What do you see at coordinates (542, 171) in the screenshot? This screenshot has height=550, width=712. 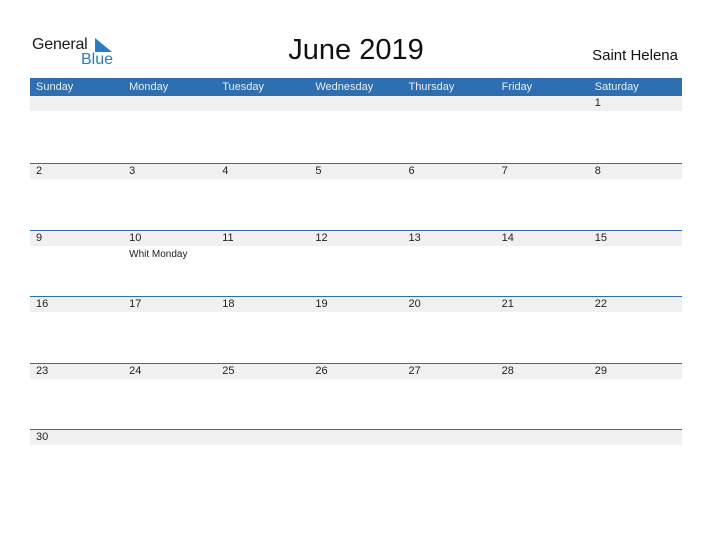 I see `day-cell: 7` at bounding box center [542, 171].